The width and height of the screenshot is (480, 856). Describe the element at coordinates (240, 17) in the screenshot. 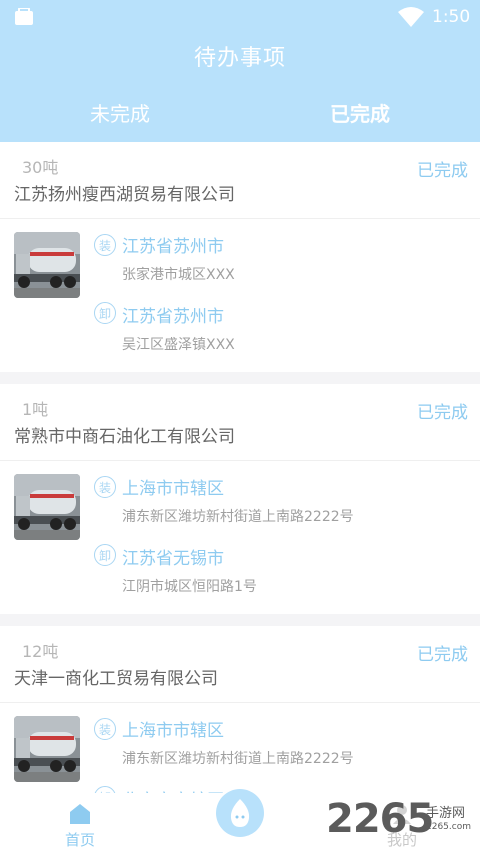

I see `status-bar: 1:50` at that location.